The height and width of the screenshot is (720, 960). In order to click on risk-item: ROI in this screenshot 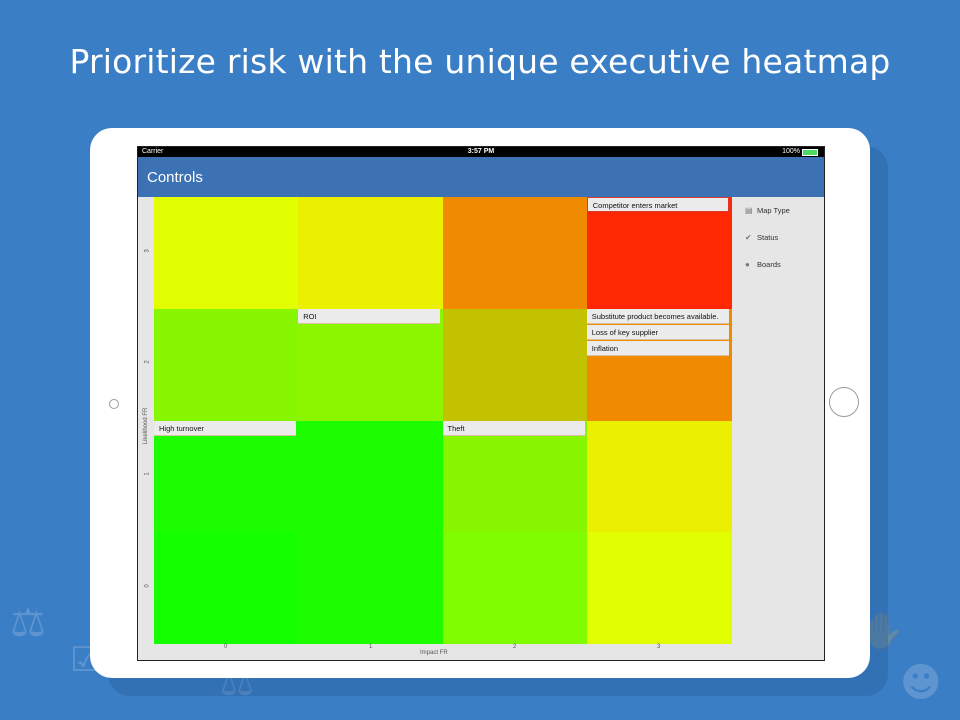, I will do `click(369, 316)`.